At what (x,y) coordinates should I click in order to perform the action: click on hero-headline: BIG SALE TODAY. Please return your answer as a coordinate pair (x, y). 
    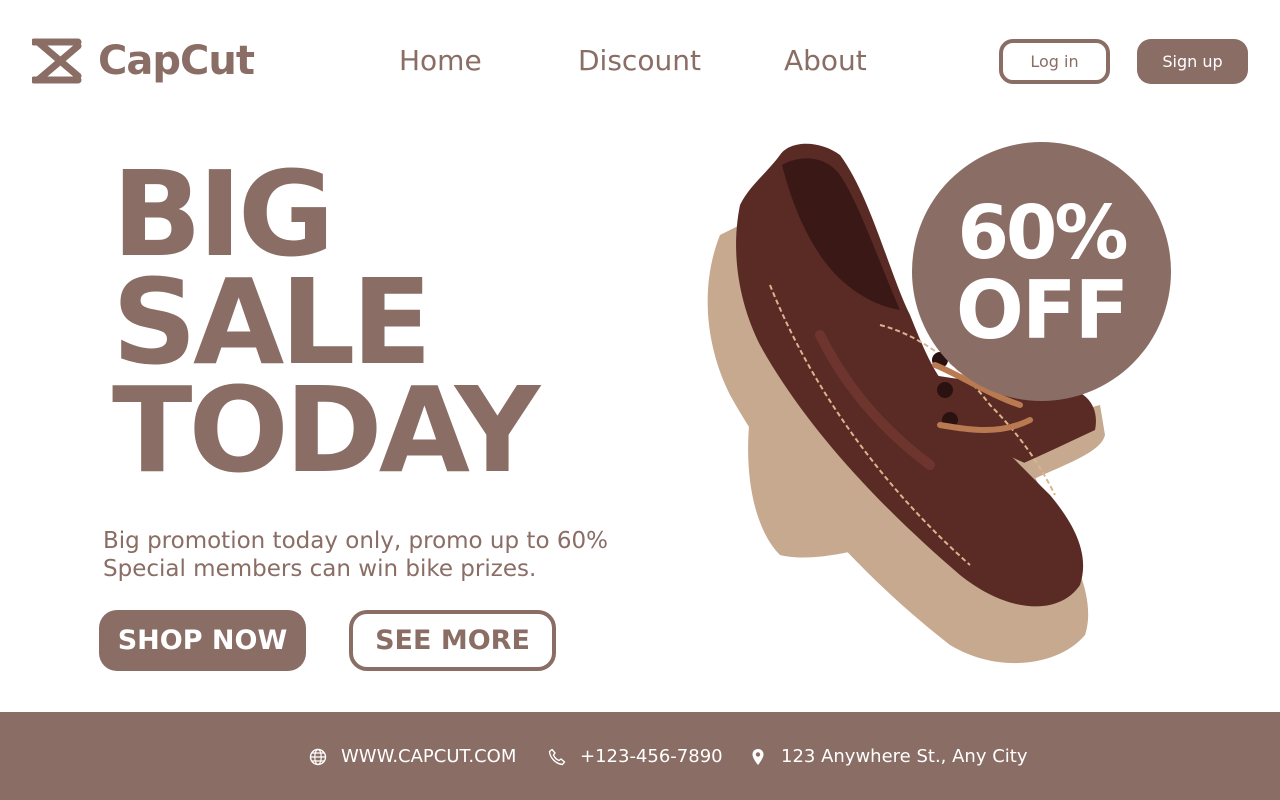
    Looking at the image, I should click on (326, 322).